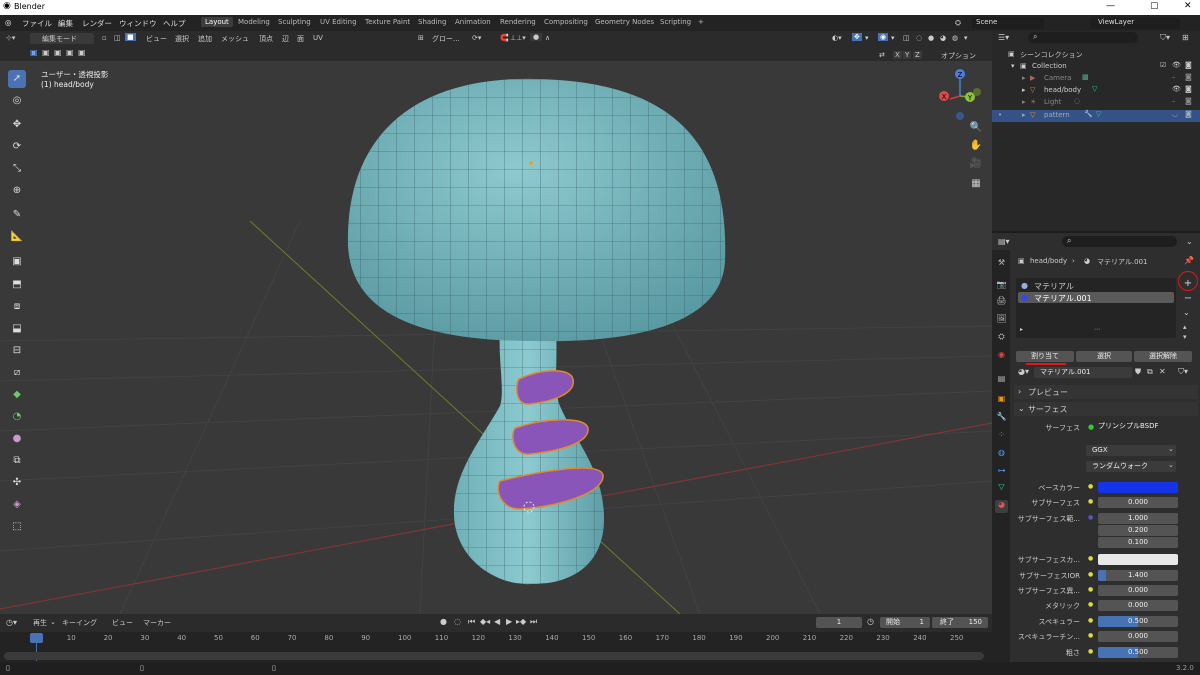 This screenshot has height=675, width=1200. What do you see at coordinates (1138, 542) in the screenshot?
I see `bsdf-field-value: 0.100` at bounding box center [1138, 542].